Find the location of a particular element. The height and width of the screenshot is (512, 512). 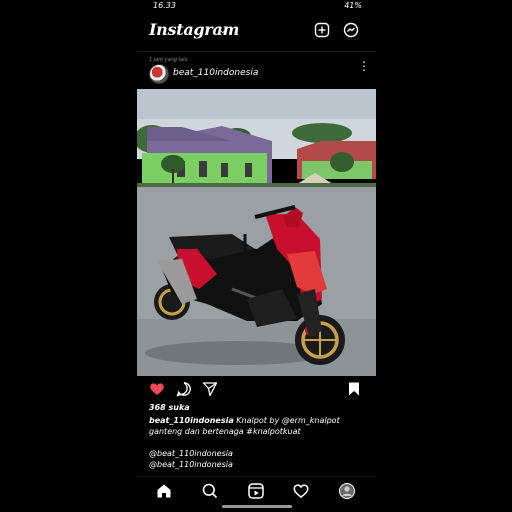

post-username: beat_110indonesia is located at coordinates (215, 73).